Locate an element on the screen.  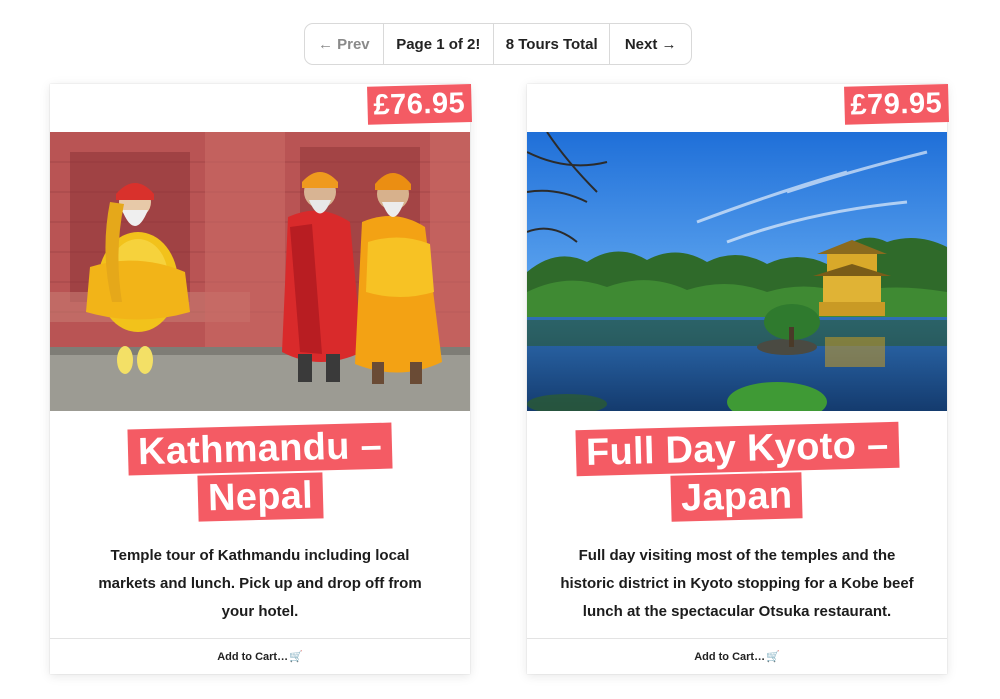
prev-button: ← Prev is located at coordinates (344, 44).